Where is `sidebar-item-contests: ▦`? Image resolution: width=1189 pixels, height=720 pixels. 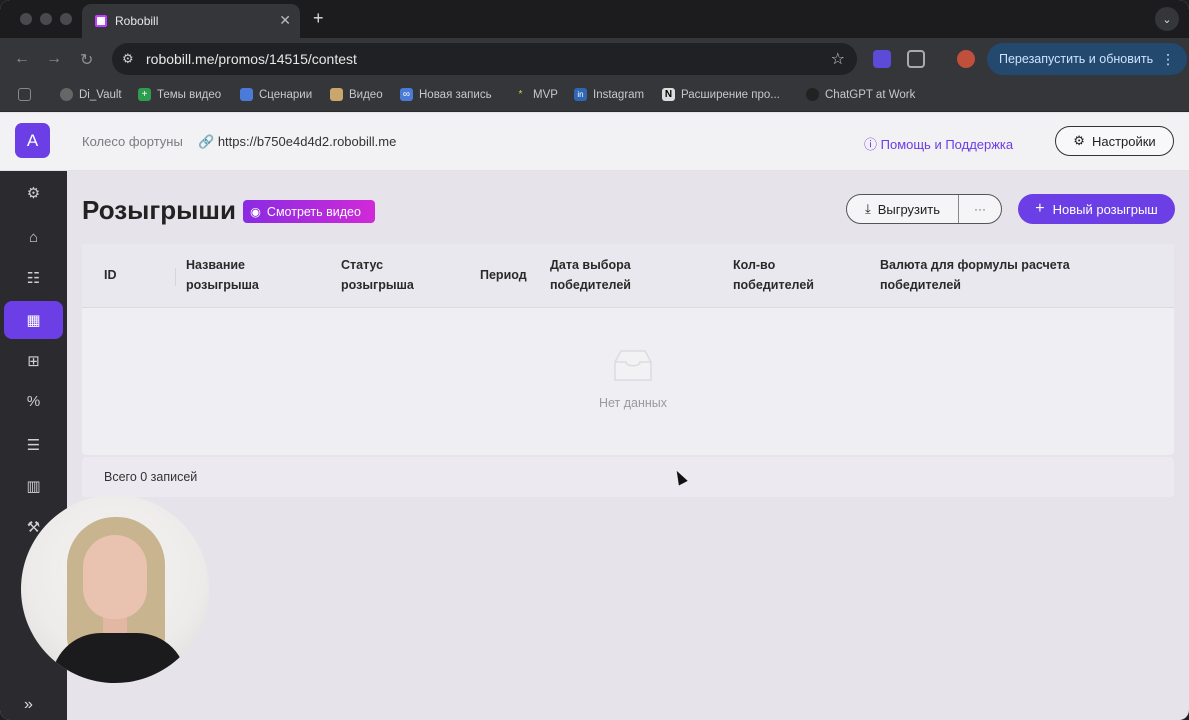
sidebar-item-contests: ▦ is located at coordinates (33, 320).